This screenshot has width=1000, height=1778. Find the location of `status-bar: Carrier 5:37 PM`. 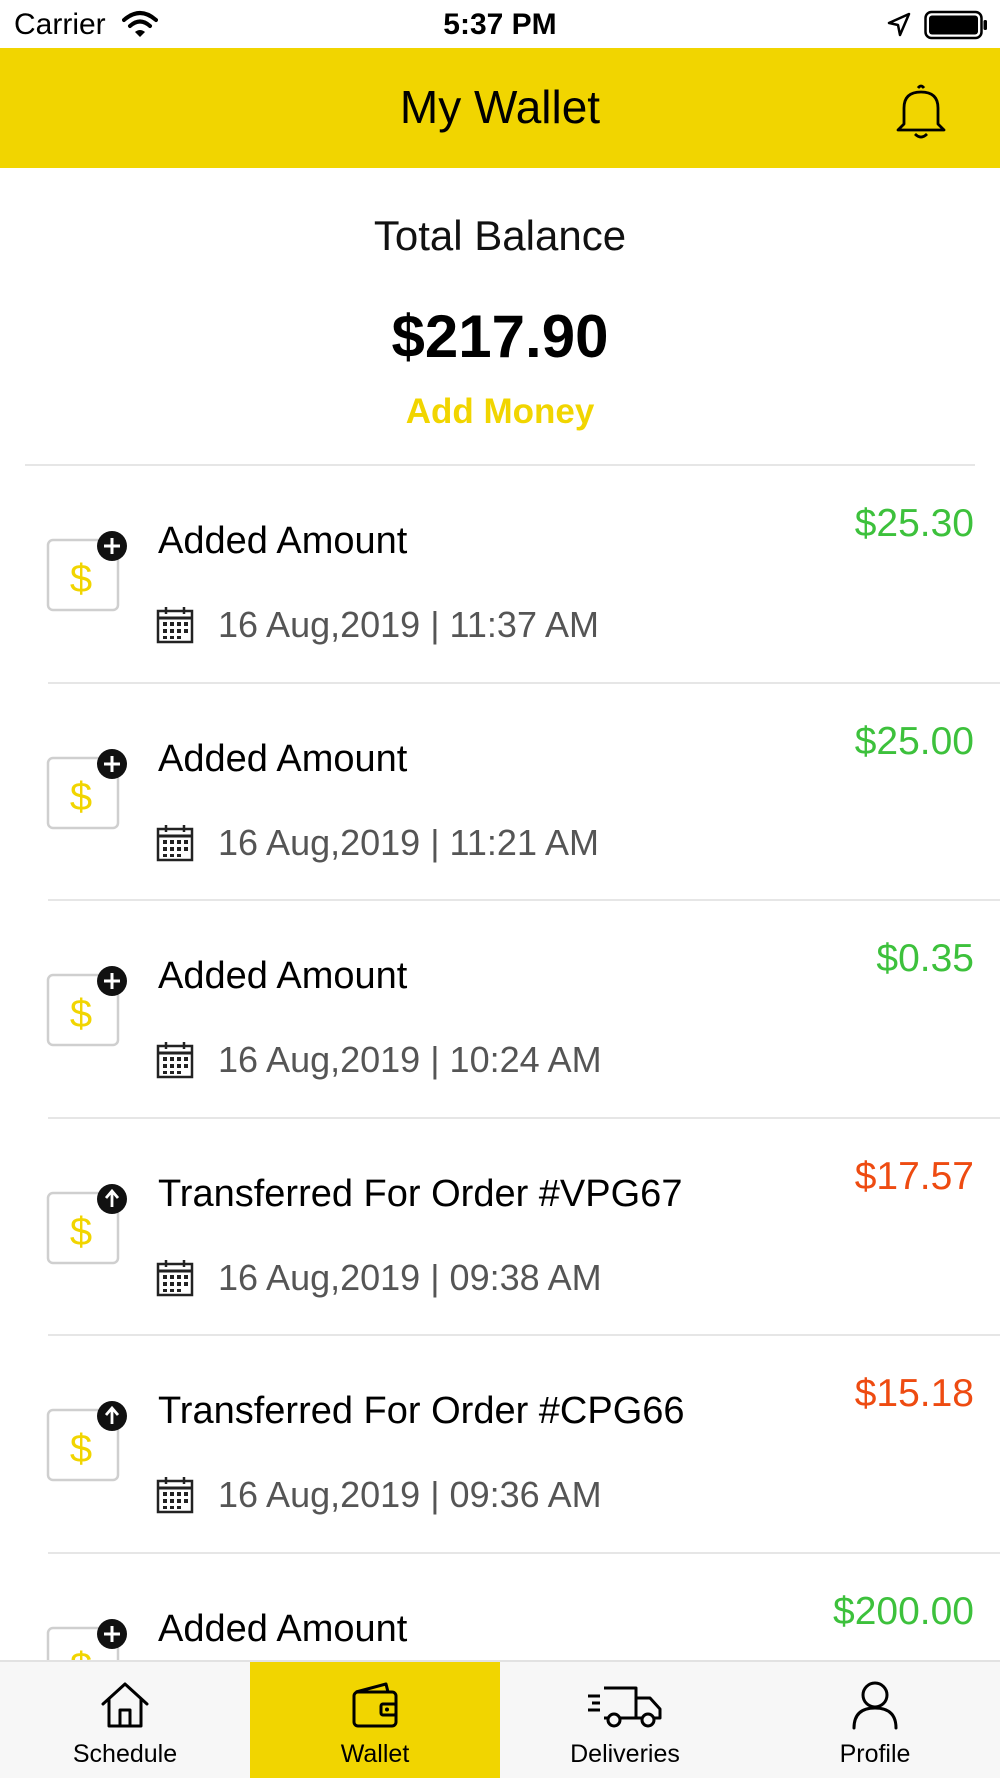

status-bar: Carrier 5:37 PM is located at coordinates (500, 24).